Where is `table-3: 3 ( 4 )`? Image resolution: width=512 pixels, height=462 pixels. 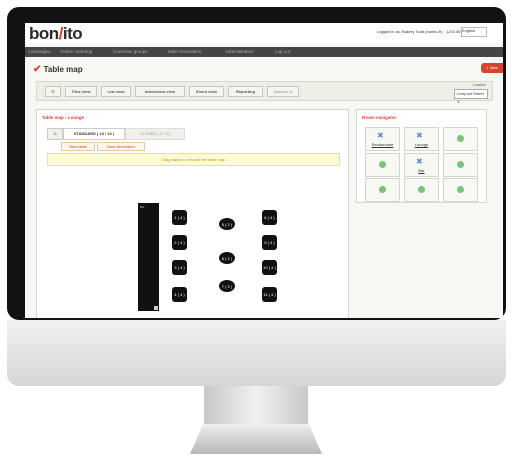 table-3: 3 ( 4 ) is located at coordinates (179, 267).